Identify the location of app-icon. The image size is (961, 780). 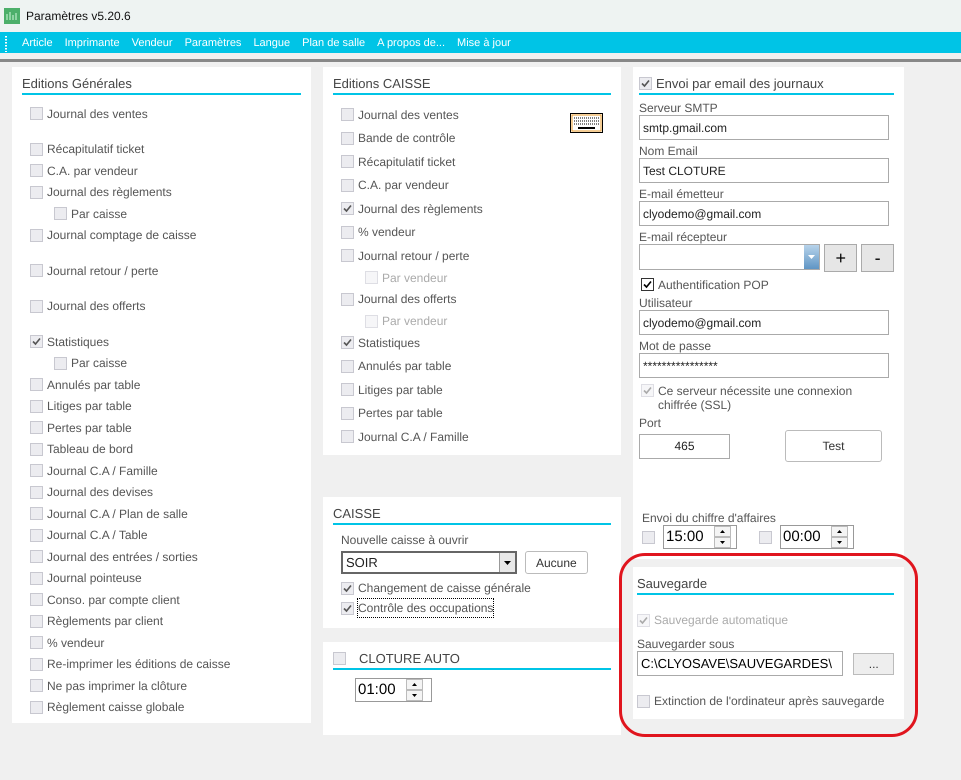
(12, 16).